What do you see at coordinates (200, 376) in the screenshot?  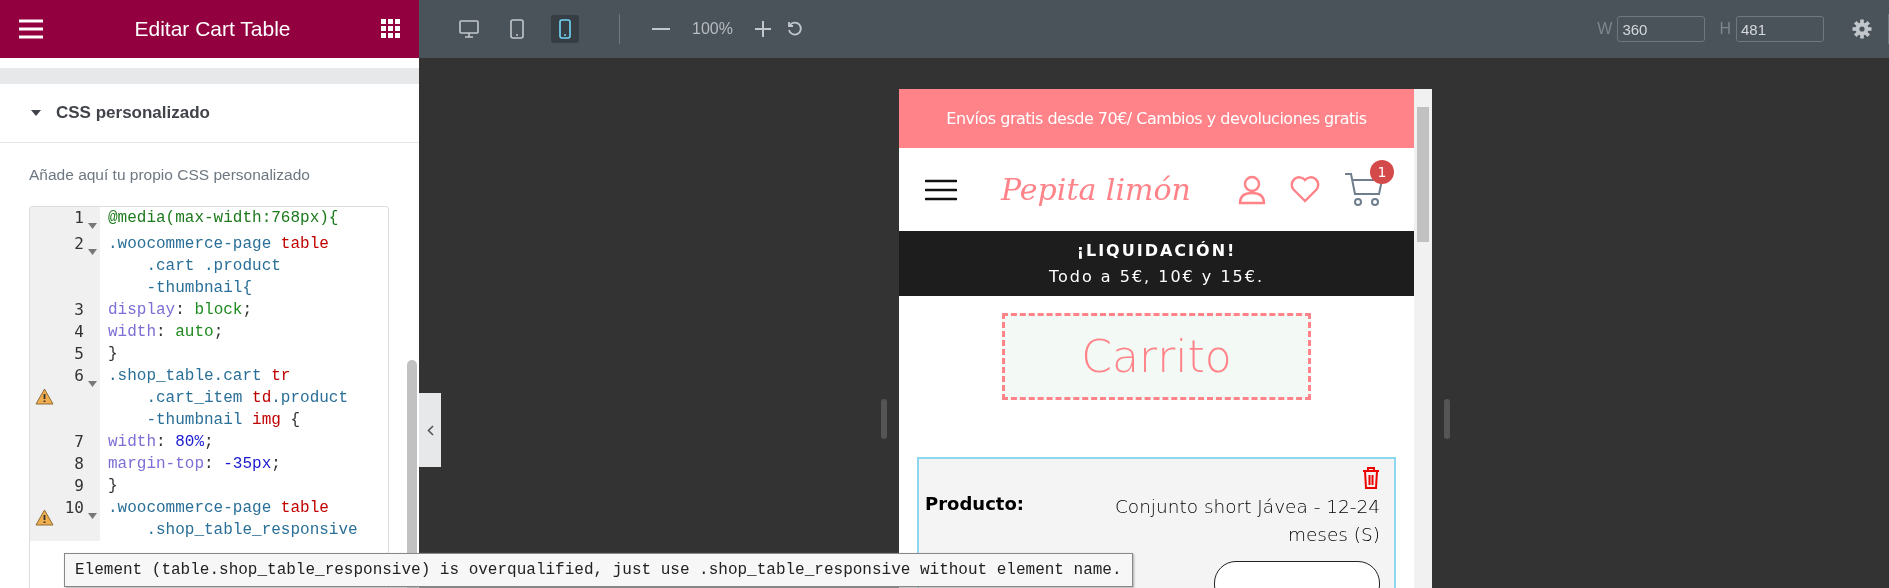 I see `code-line: .shop_table.cart tr` at bounding box center [200, 376].